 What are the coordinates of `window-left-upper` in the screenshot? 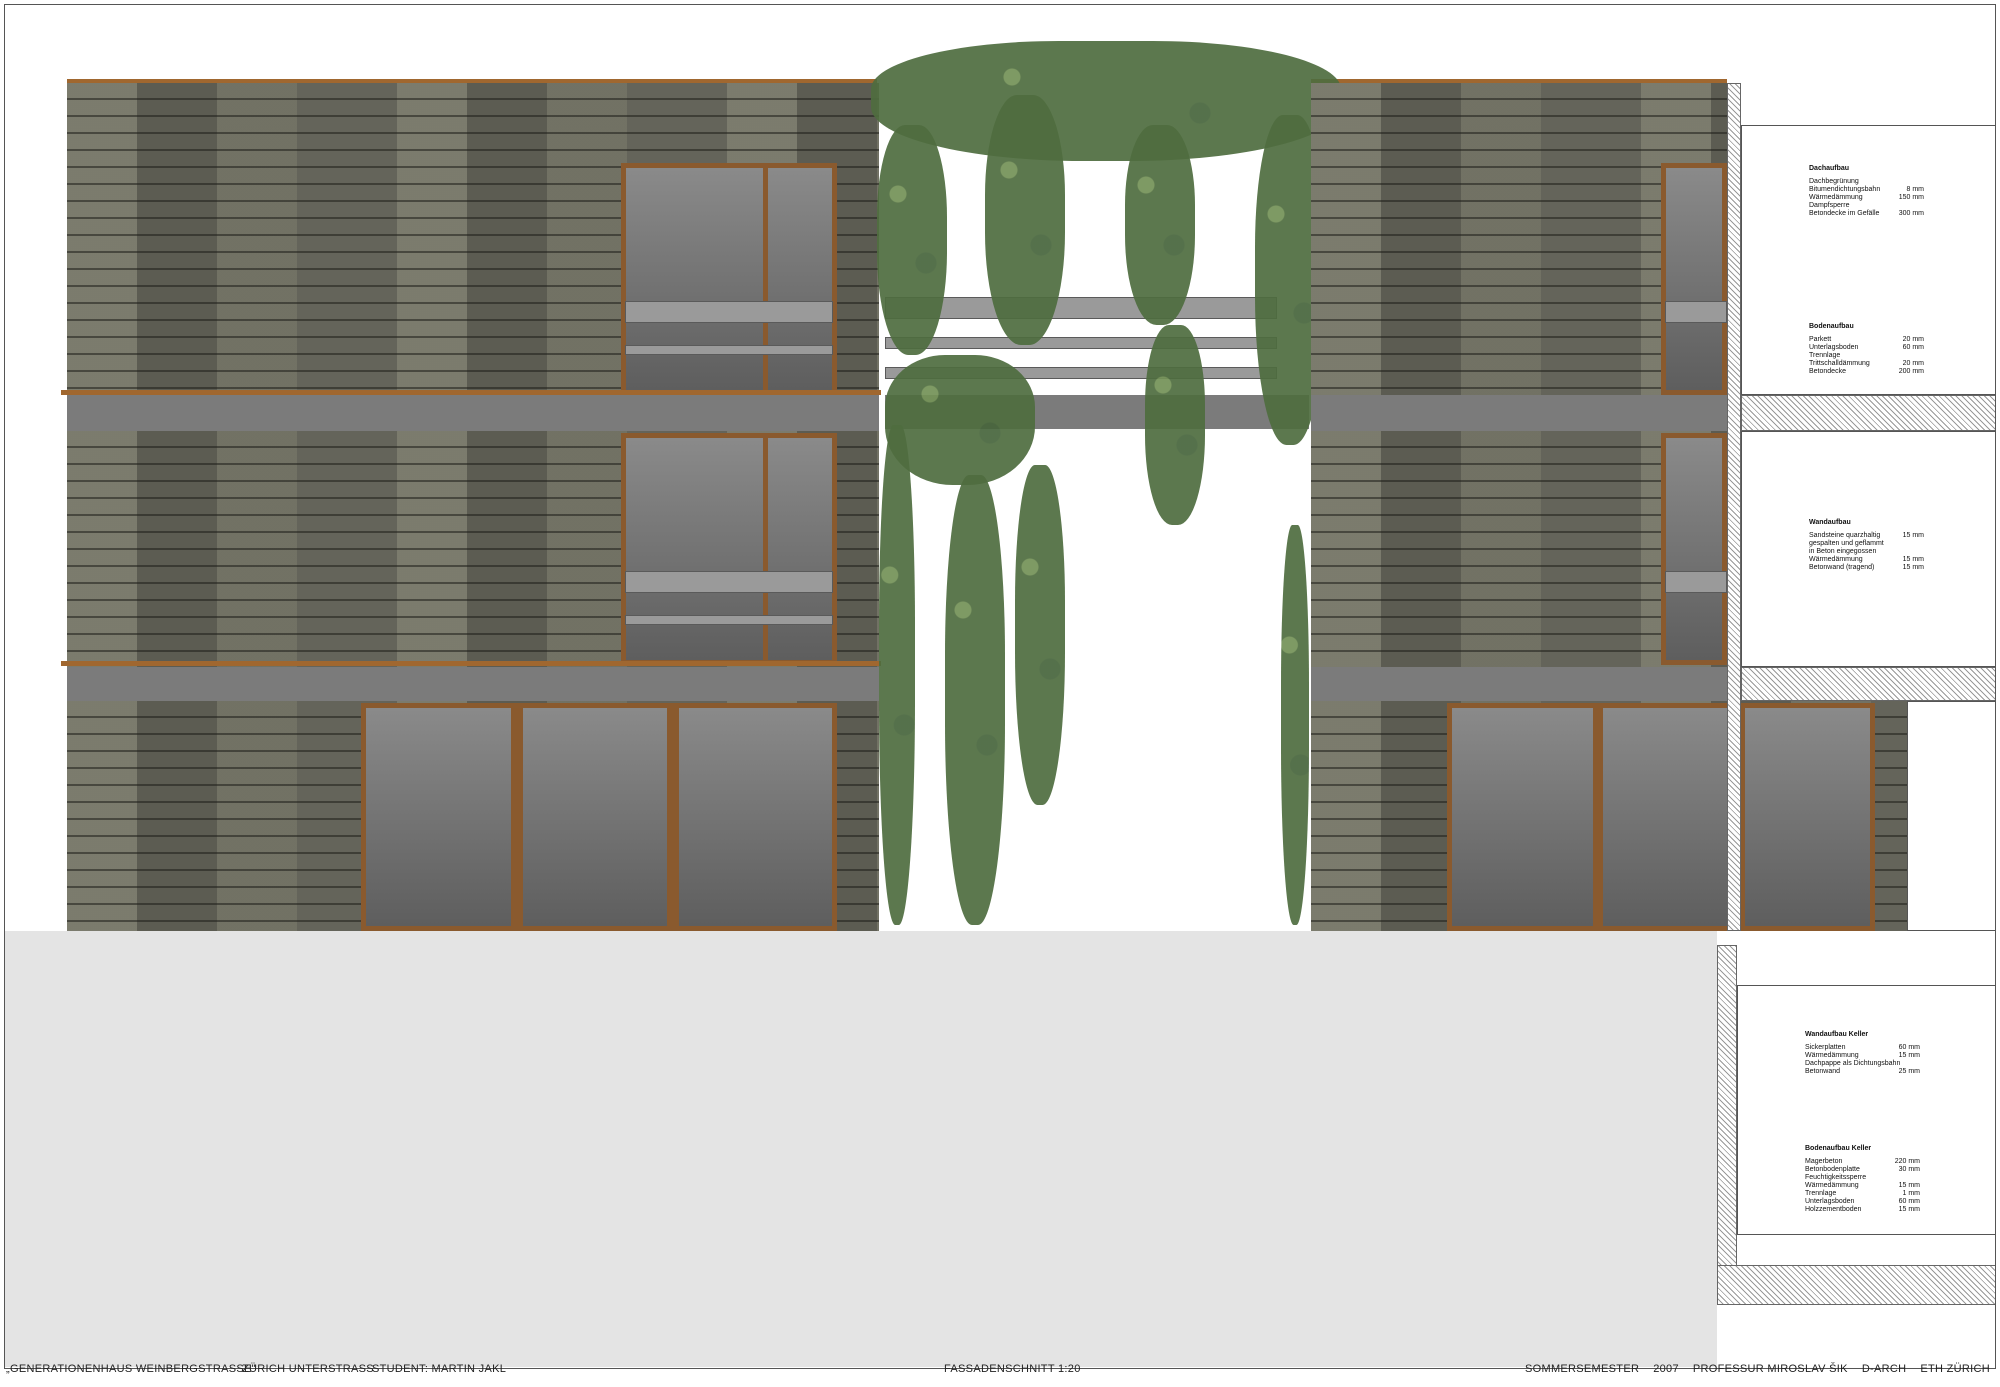 It's located at (729, 279).